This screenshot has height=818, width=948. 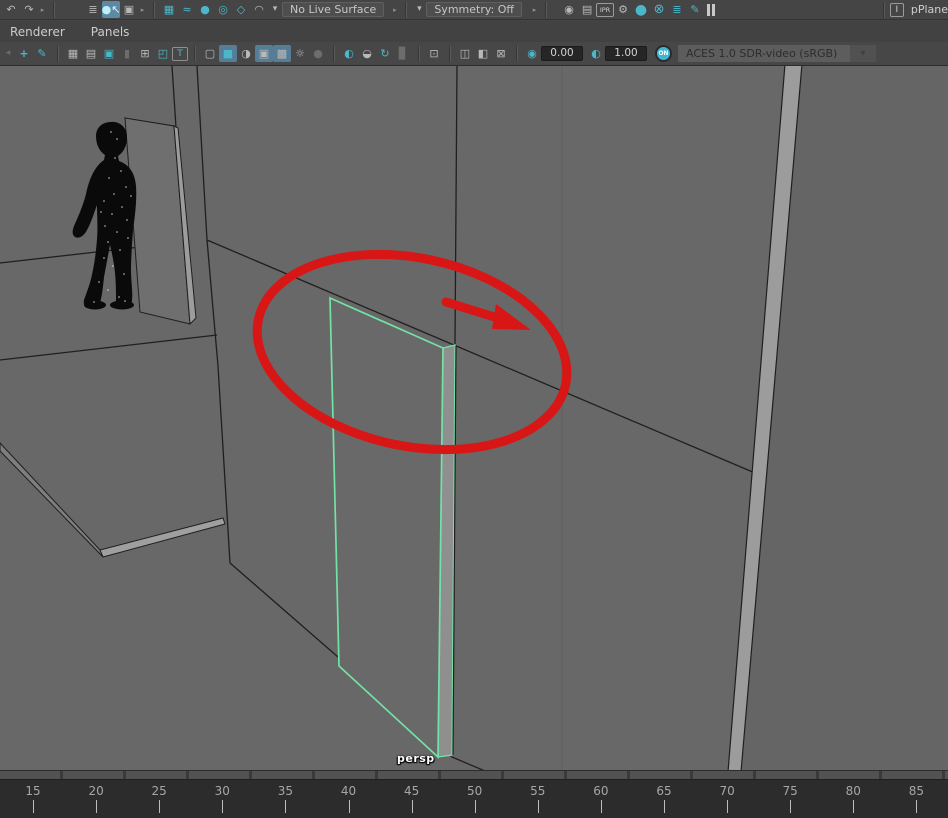 What do you see at coordinates (163, 53) in the screenshot?
I see `safe-action-button: ◰` at bounding box center [163, 53].